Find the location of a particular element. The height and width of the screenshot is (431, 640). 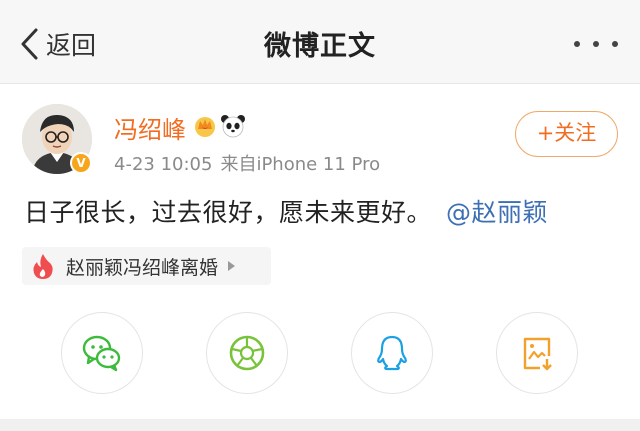

post-meta: 4-23 10:05 来自iPhone 11 Pro is located at coordinates (247, 163).